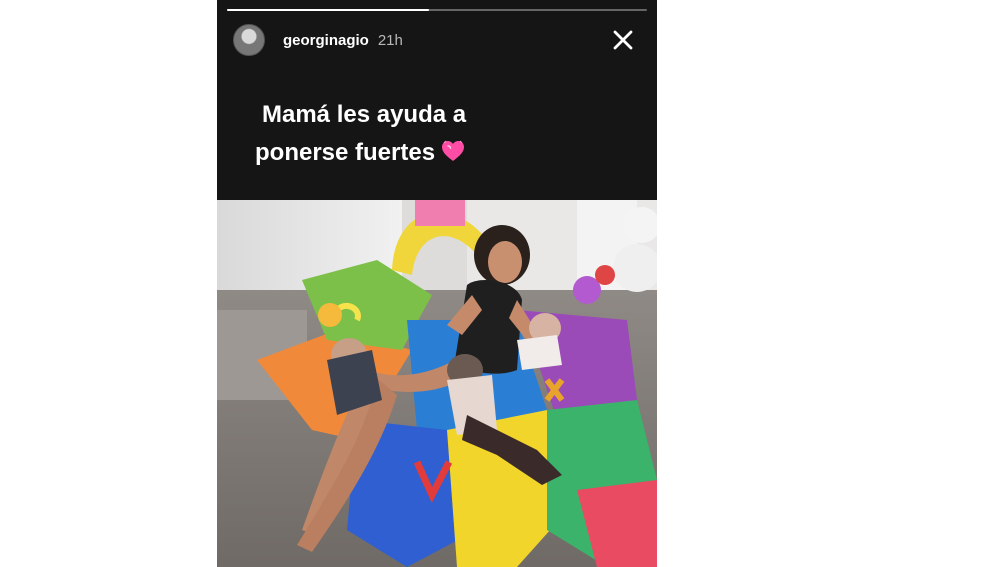  Describe the element at coordinates (623, 40) in the screenshot. I see `close-icon` at that location.